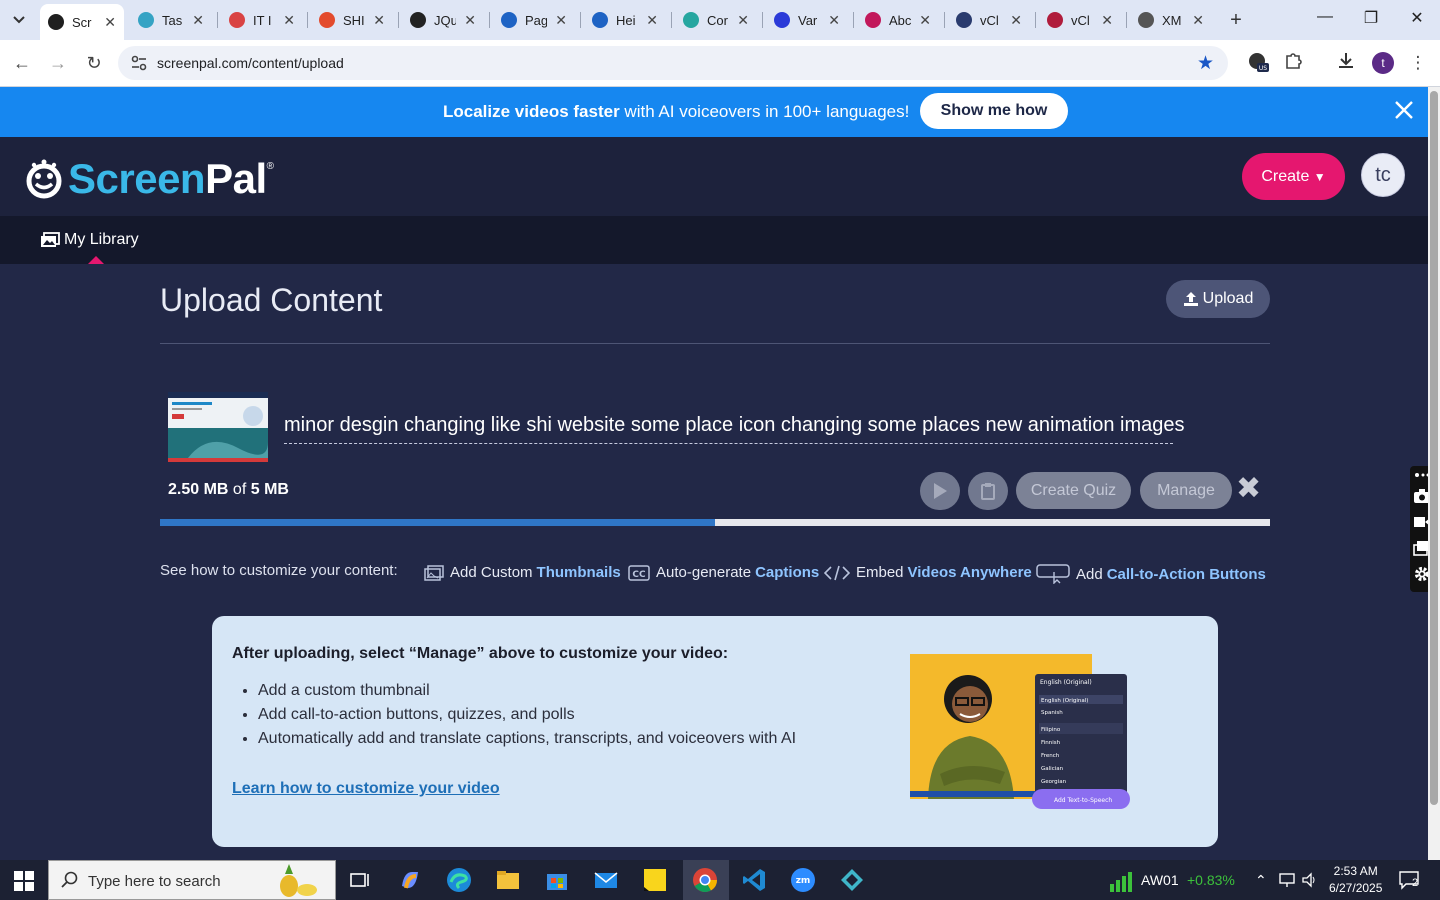 Image resolution: width=1440 pixels, height=900 pixels. I want to click on taskbar-search-box: Type here to search, so click(192, 880).